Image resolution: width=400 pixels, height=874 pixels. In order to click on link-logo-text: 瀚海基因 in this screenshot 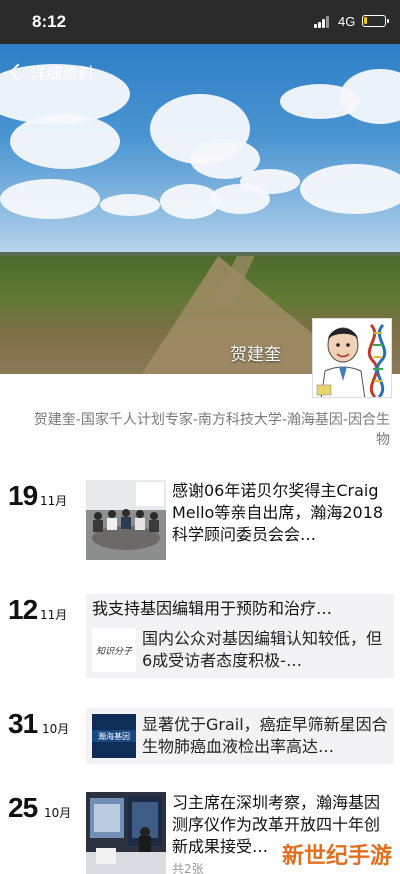, I will do `click(114, 736)`.